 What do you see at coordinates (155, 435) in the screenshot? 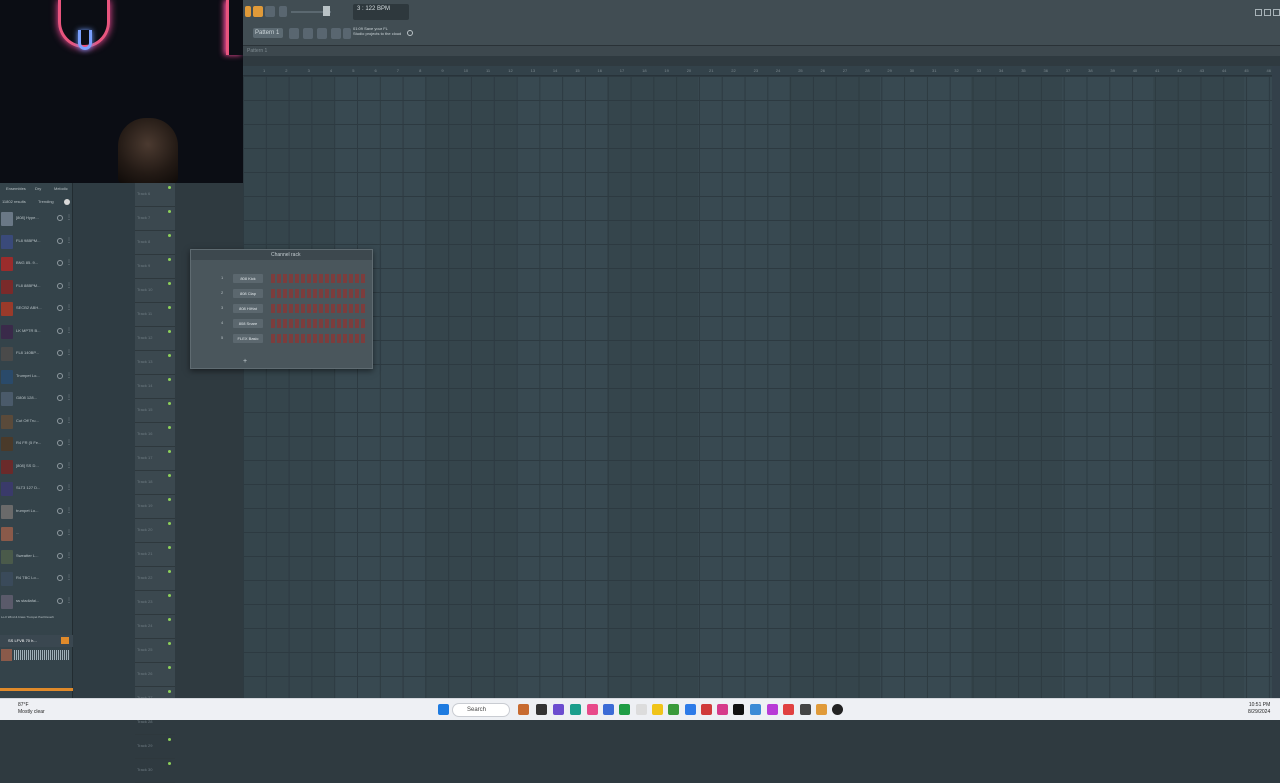
I see `track-header: Track 16` at bounding box center [155, 435].